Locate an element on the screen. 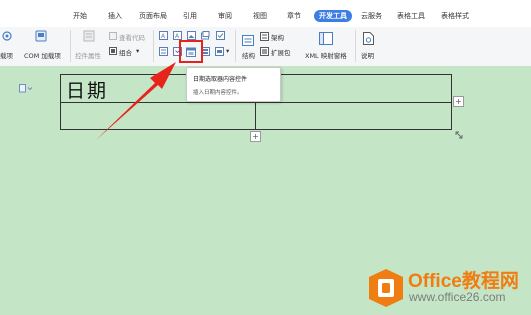 This screenshot has height=315, width=531. watermark-url: www.office26.com is located at coordinates (457, 297).